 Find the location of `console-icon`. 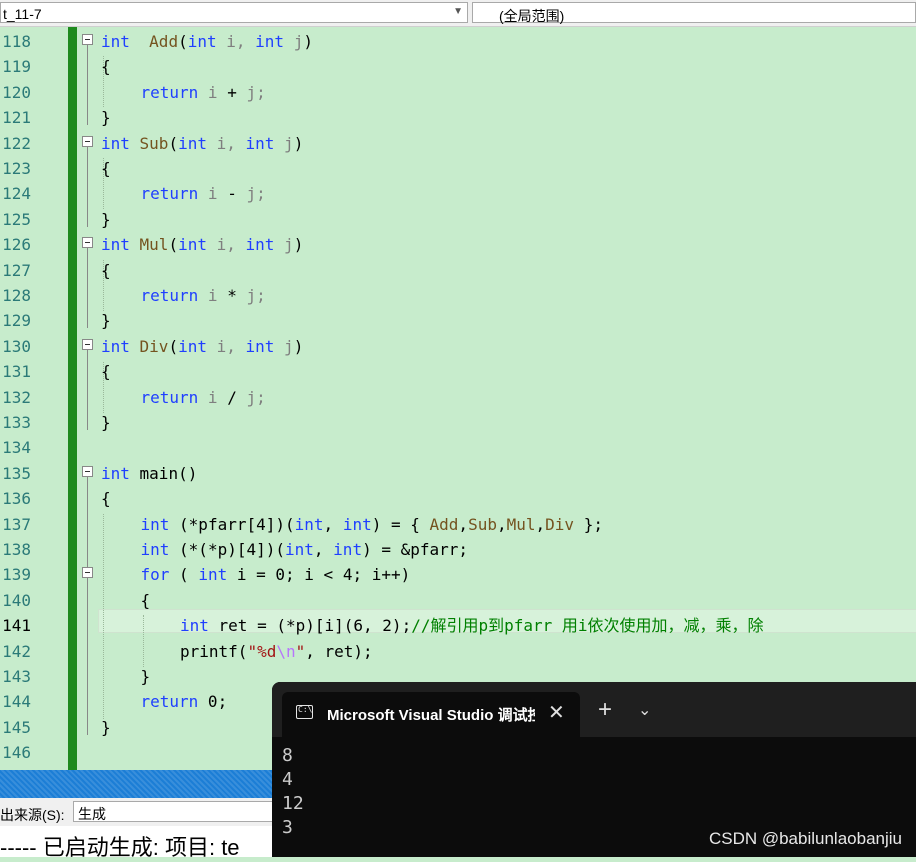

console-icon is located at coordinates (304, 712).